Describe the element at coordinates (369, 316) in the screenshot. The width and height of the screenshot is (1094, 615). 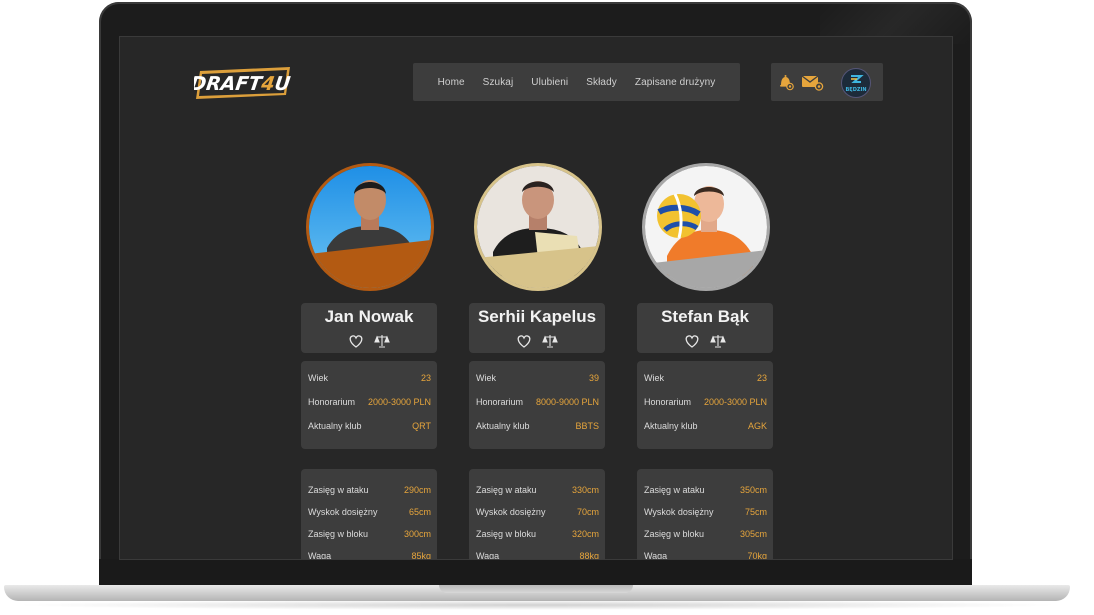
I see `player-name: Jan Nowak` at that location.